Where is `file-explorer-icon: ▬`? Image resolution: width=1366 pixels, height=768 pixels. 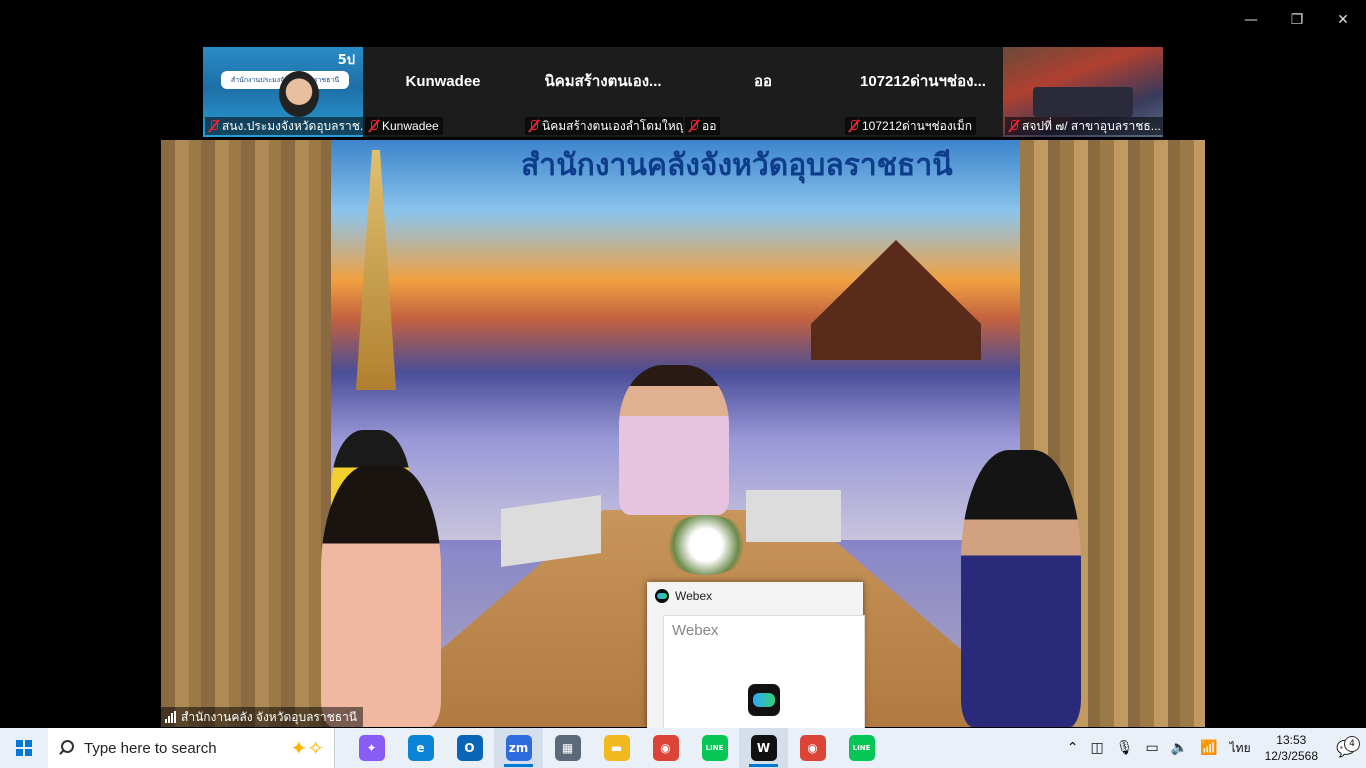 file-explorer-icon: ▬ is located at coordinates (616, 748).